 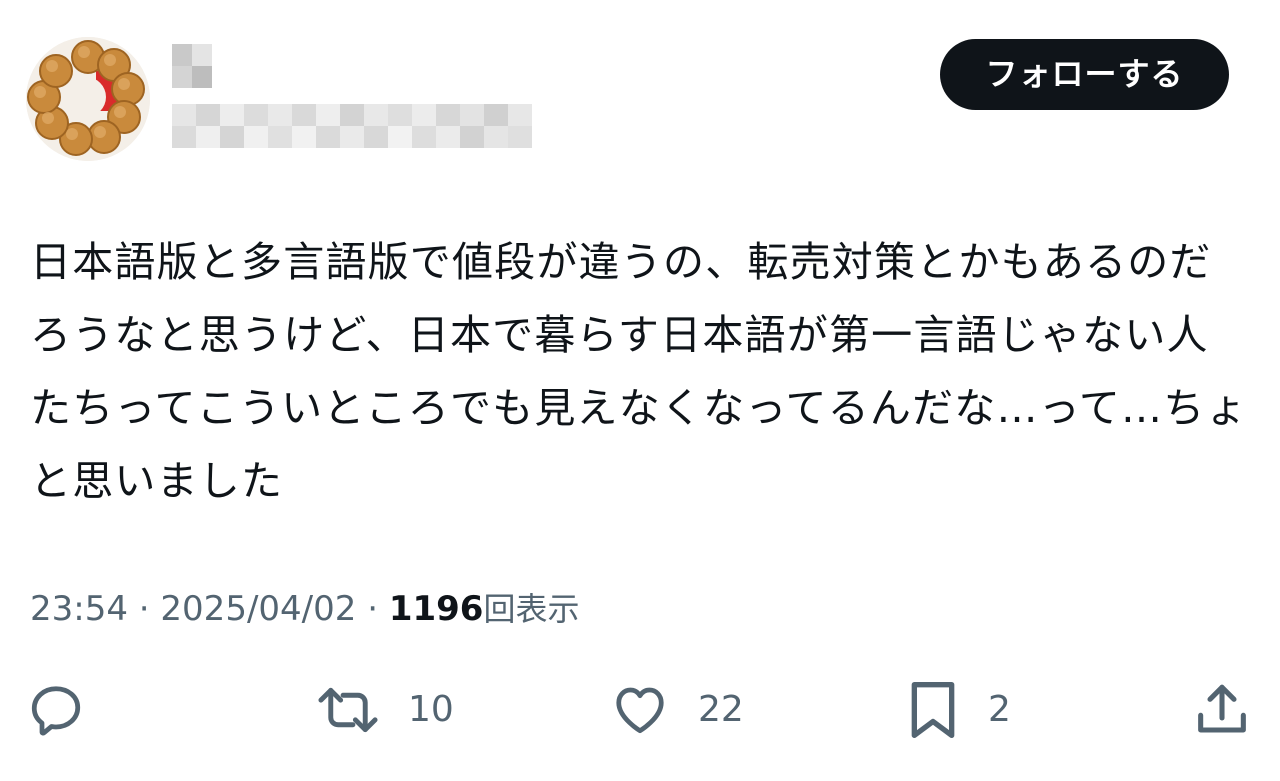 I want to click on retweet-icon, so click(x=348, y=710).